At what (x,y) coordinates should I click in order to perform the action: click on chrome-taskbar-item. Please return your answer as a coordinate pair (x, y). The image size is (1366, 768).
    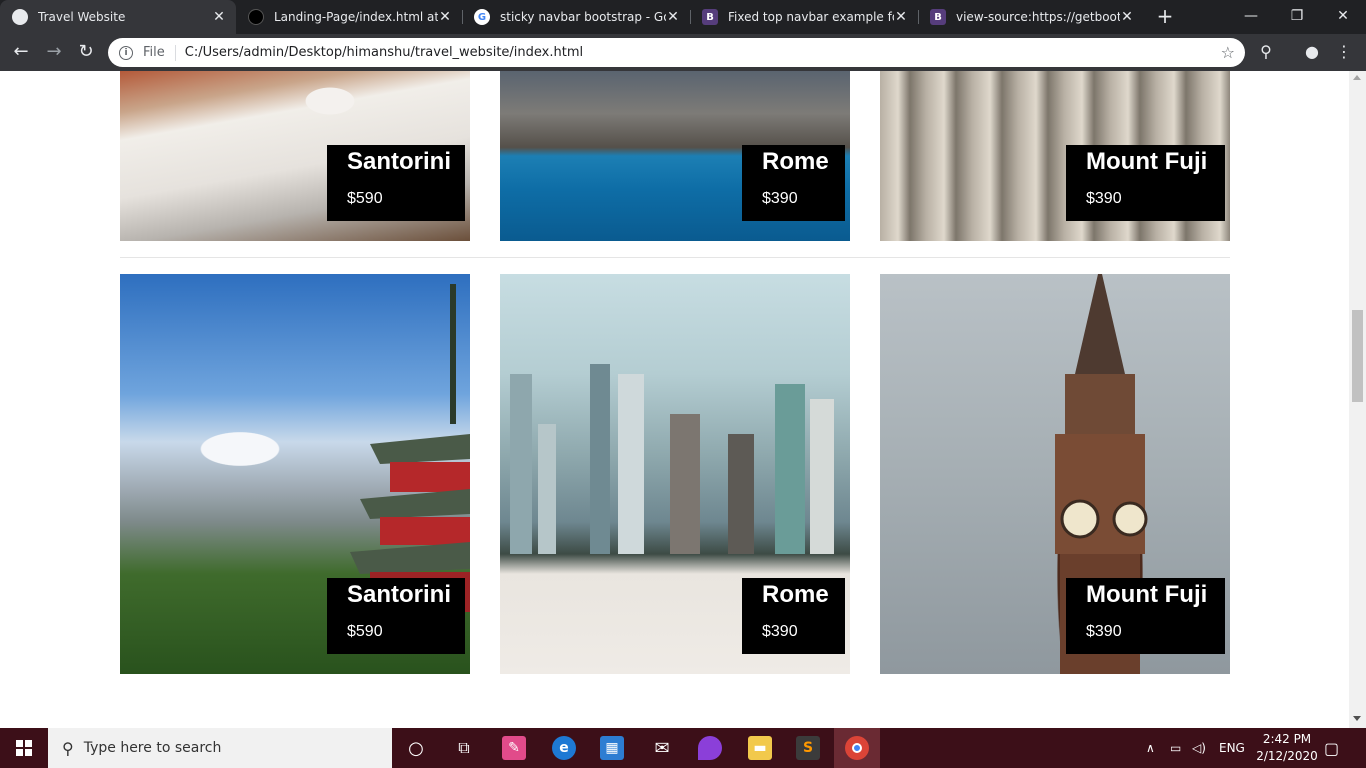
    Looking at the image, I should click on (857, 748).